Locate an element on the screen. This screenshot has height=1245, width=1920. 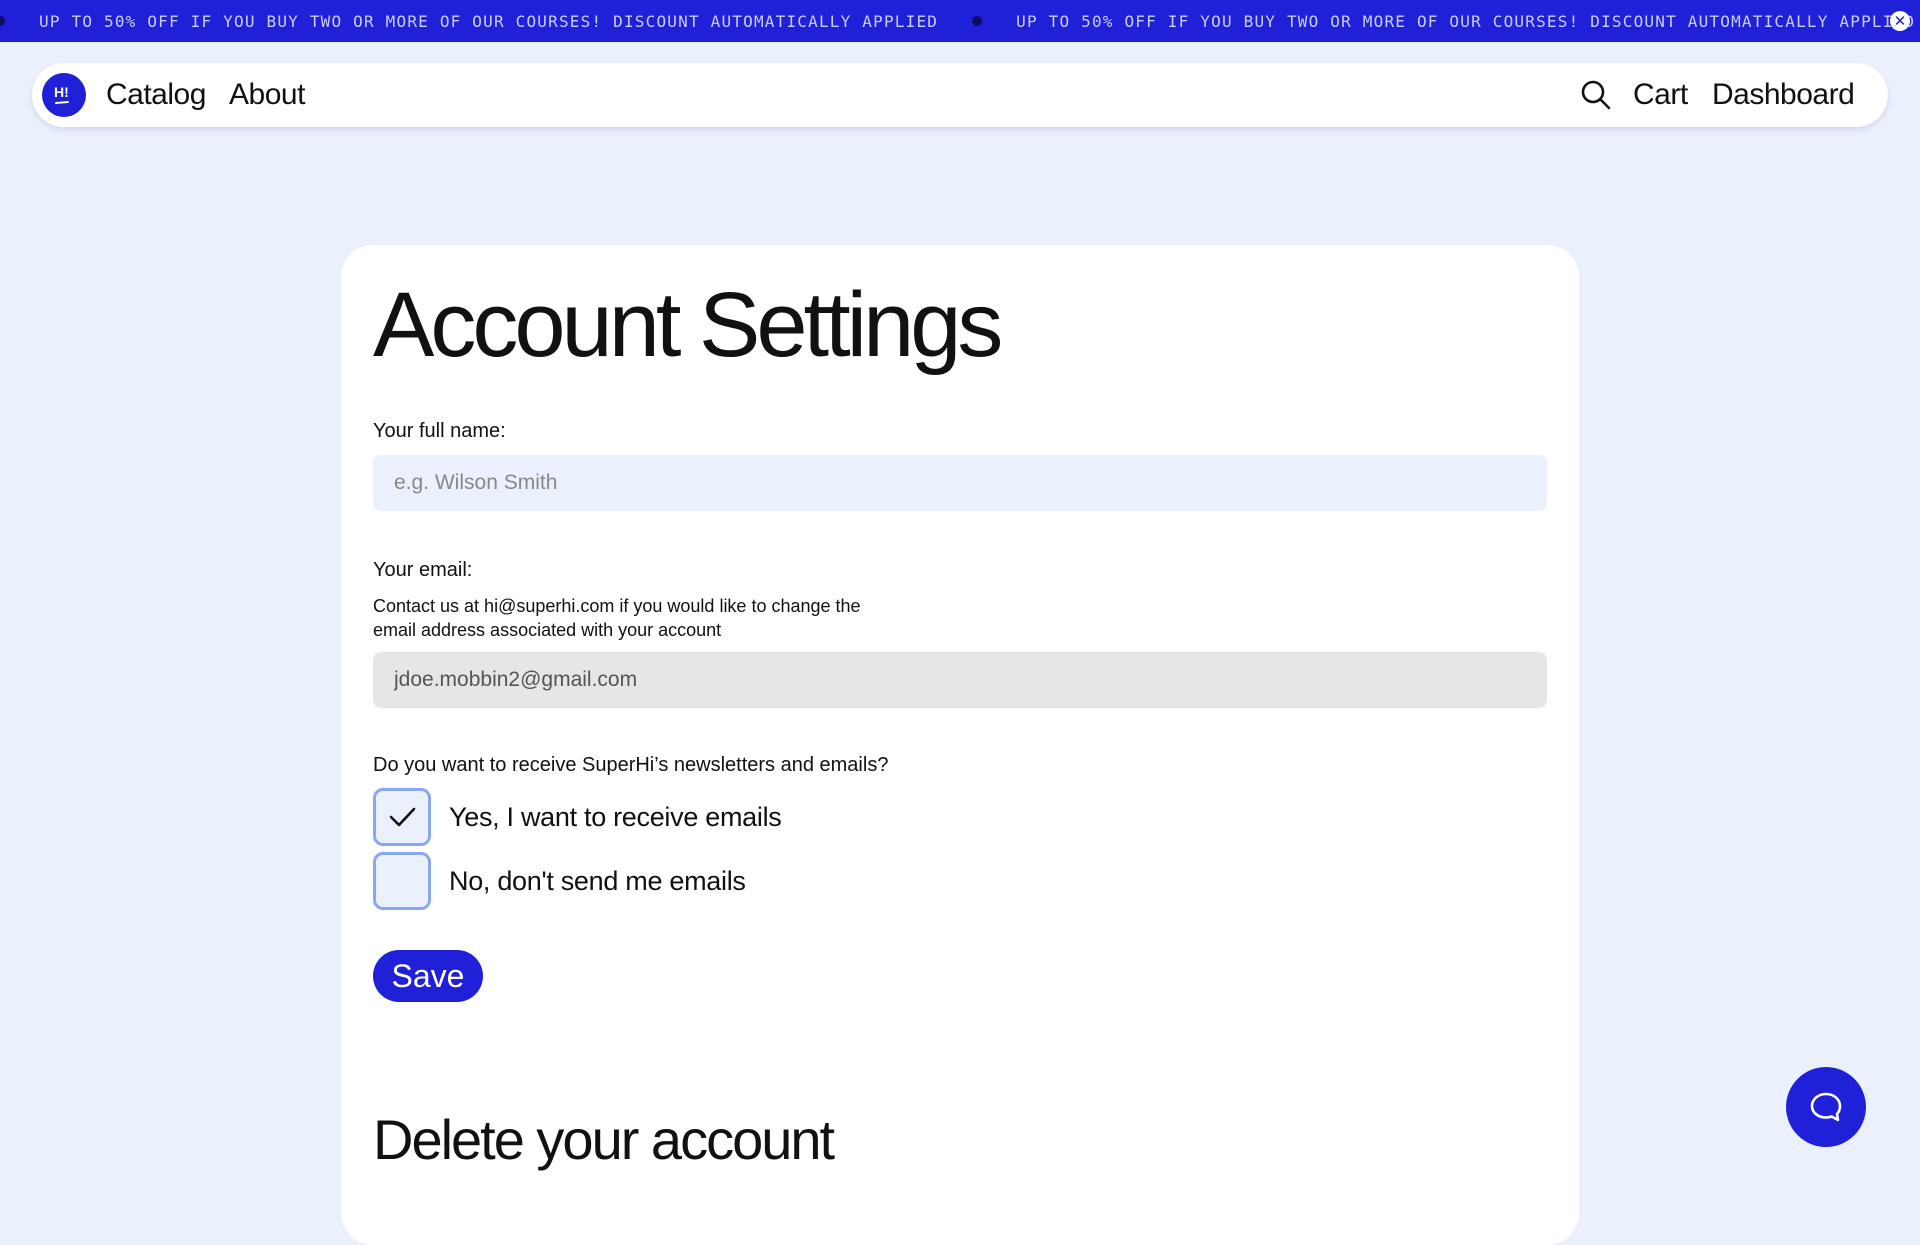
search-icon is located at coordinates (1596, 95).